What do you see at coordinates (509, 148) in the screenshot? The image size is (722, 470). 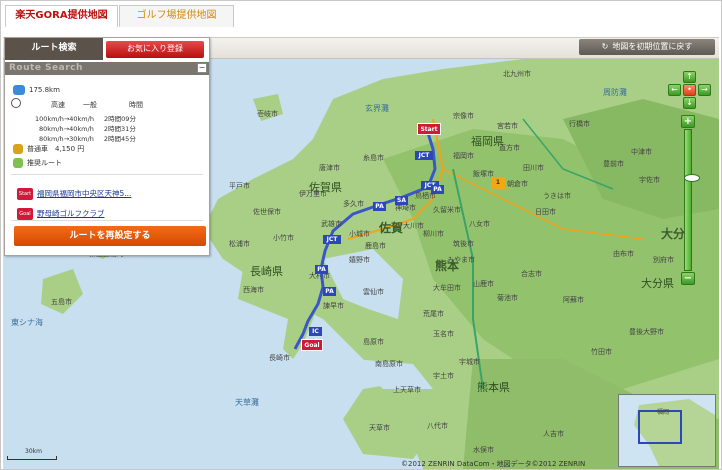 I see `map-label-city: 直方市` at bounding box center [509, 148].